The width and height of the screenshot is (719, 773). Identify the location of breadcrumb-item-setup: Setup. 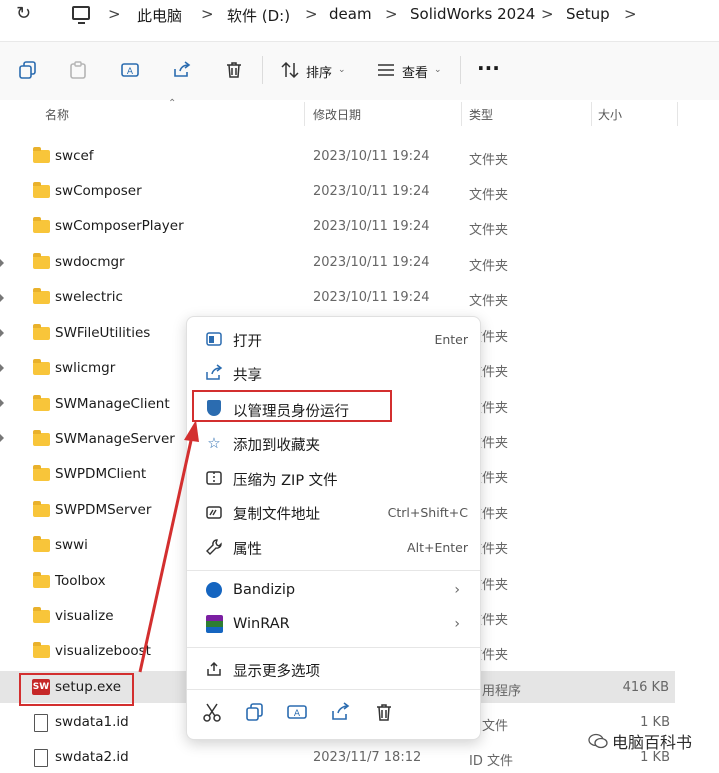
(588, 14).